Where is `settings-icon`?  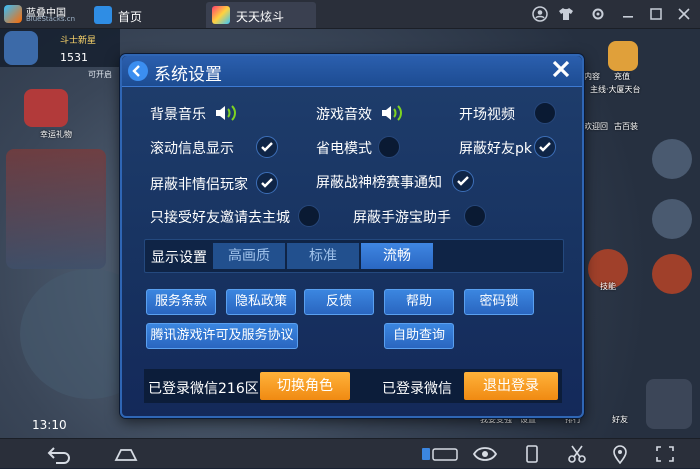 settings-icon is located at coordinates (598, 14).